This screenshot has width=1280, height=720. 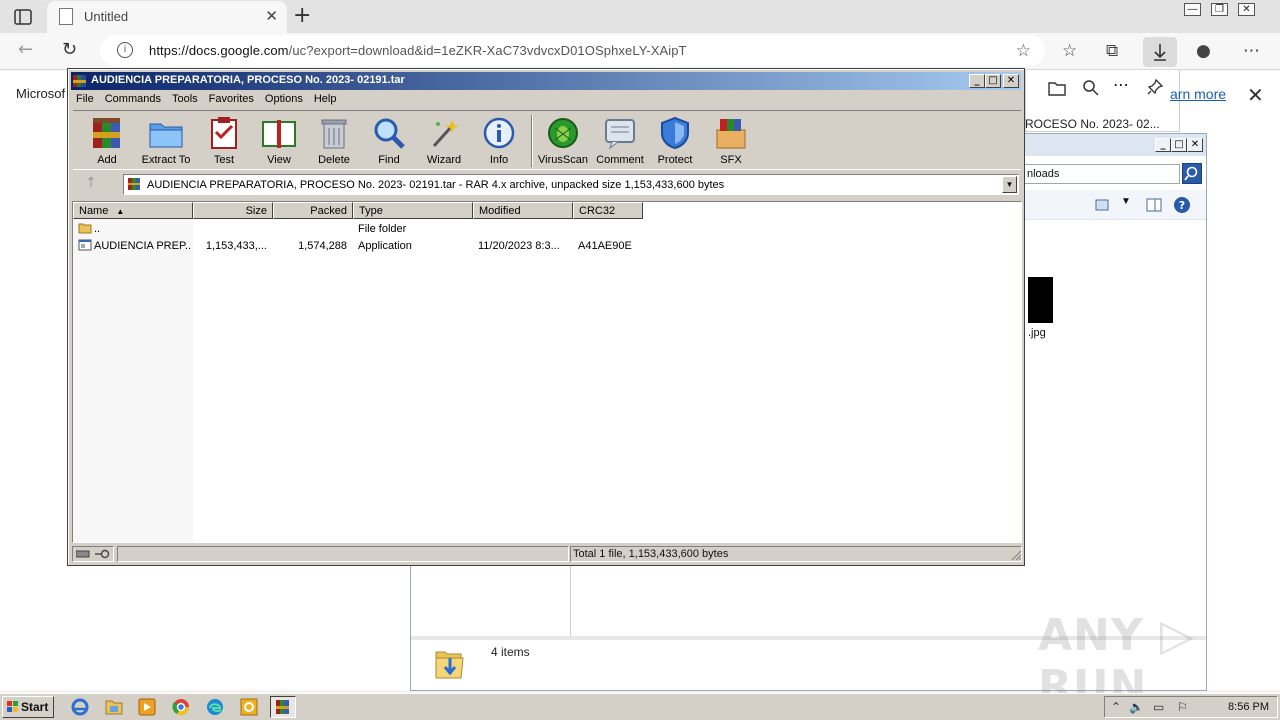 What do you see at coordinates (1182, 707) in the screenshot?
I see `action-center-flag-icon: ⚐` at bounding box center [1182, 707].